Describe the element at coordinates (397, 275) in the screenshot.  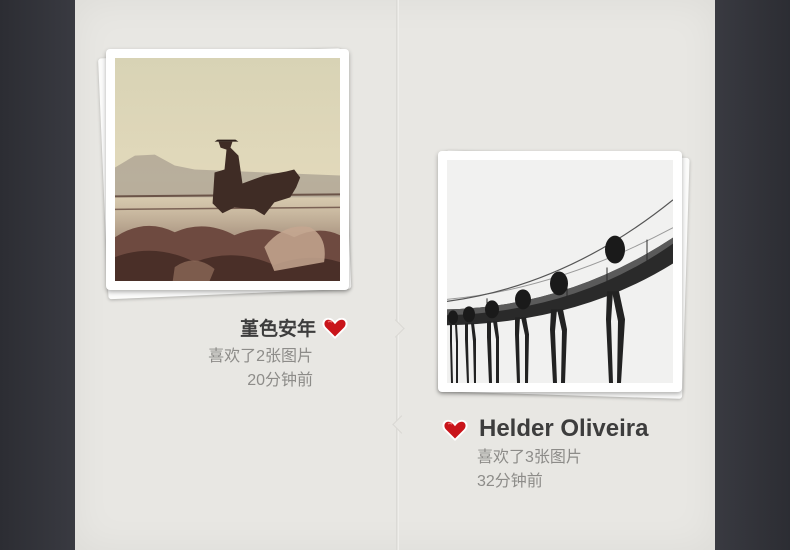
I see `timeline-line` at that location.